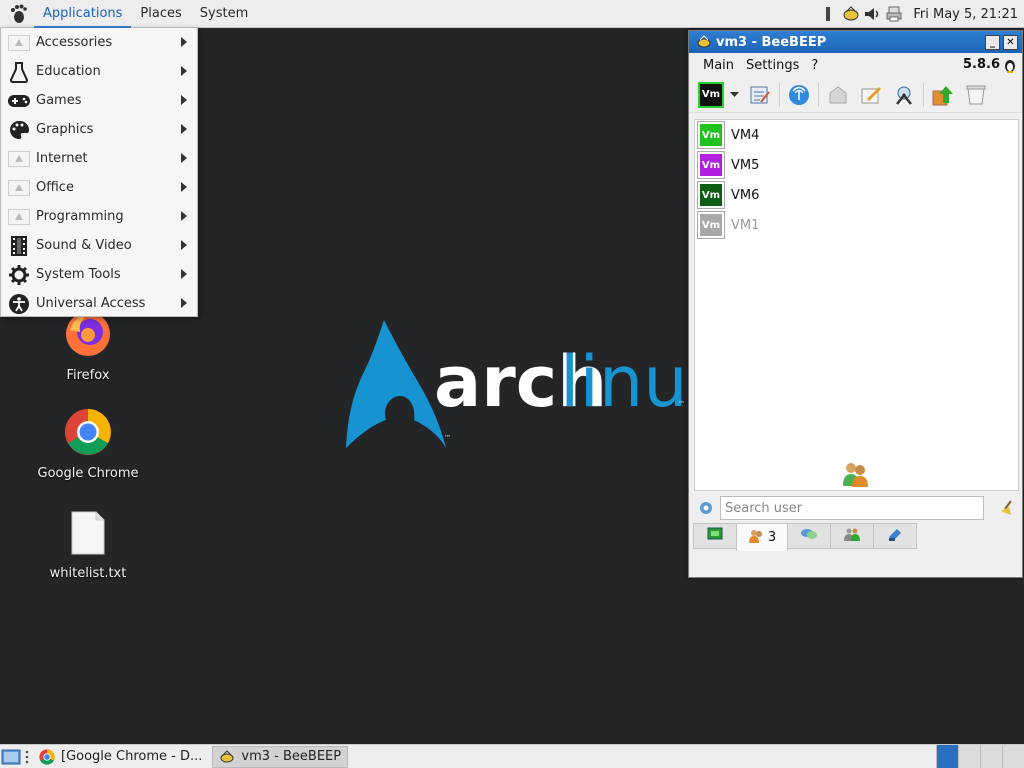 The height and width of the screenshot is (768, 1024). I want to click on monitor-icon, so click(715, 536).